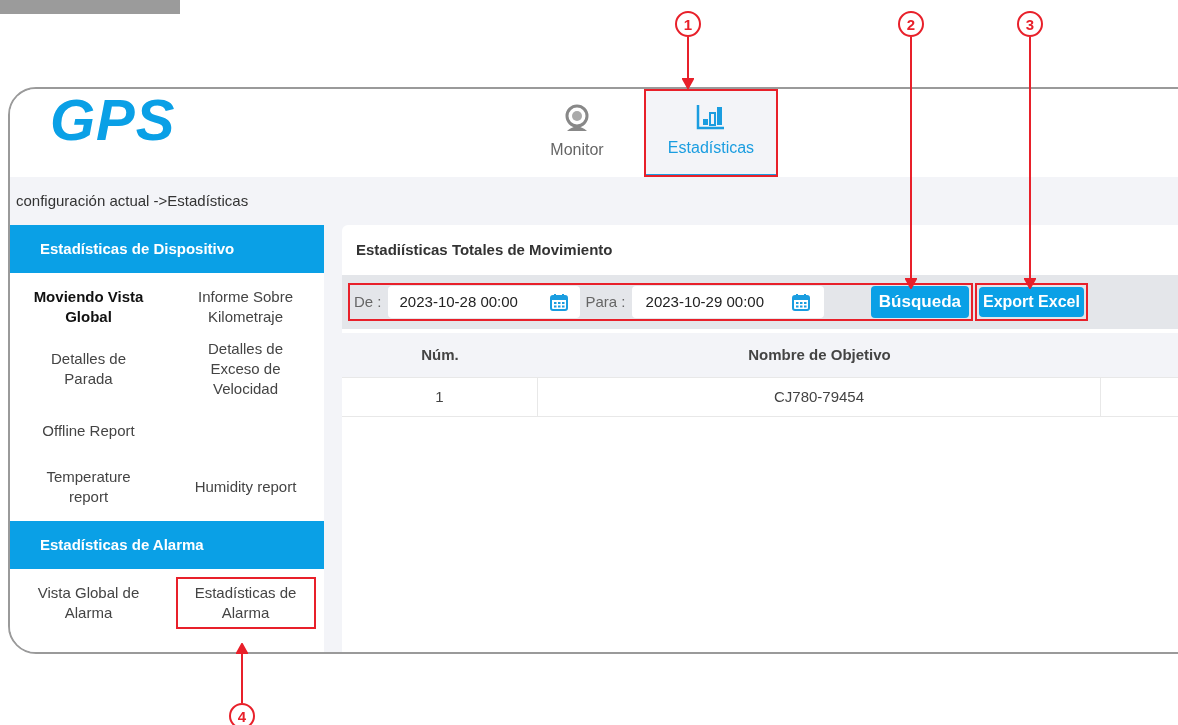 This screenshot has height=725, width=1178. I want to click on to-label: Para :, so click(605, 301).